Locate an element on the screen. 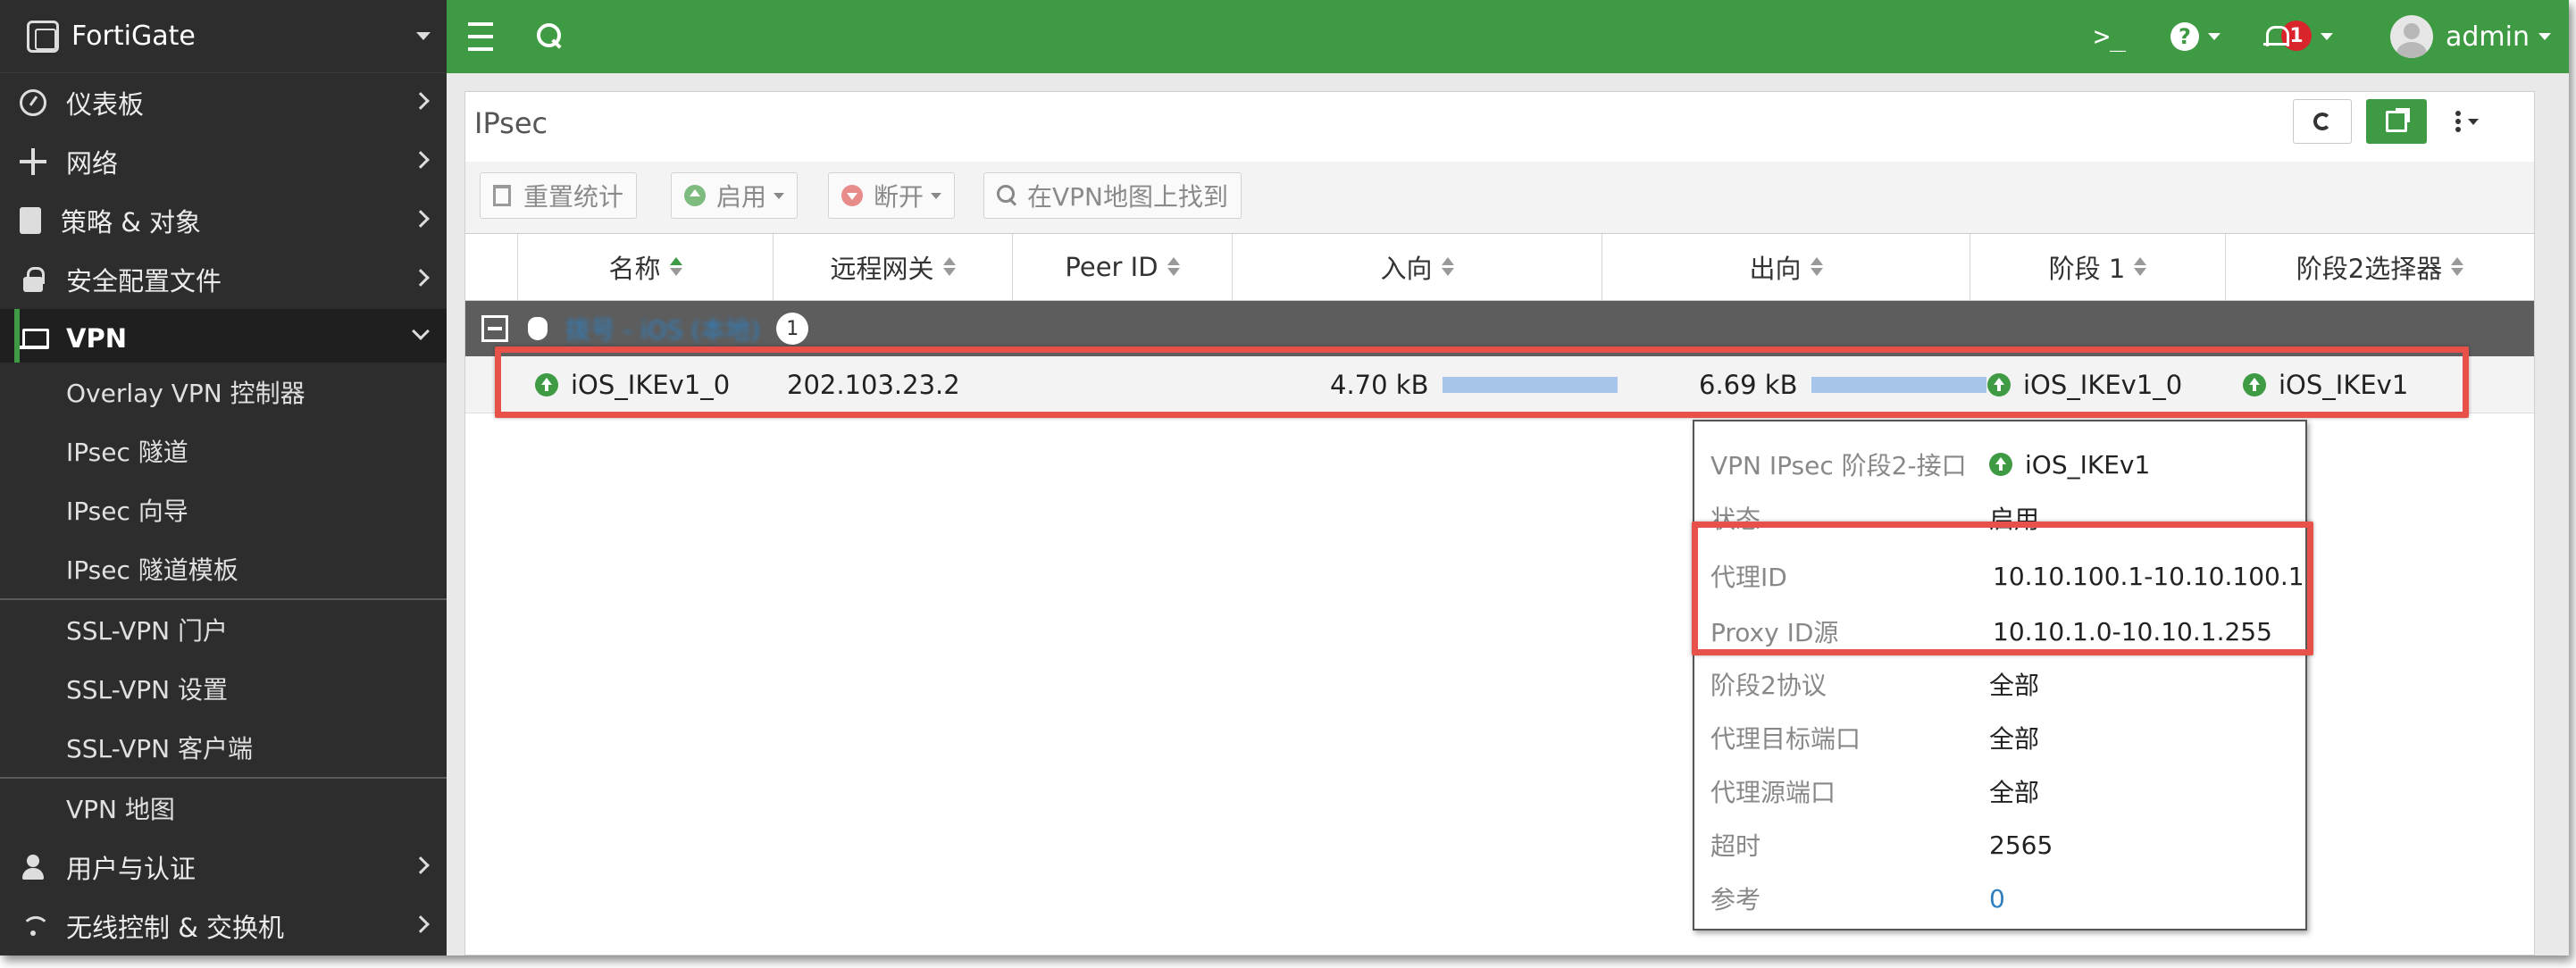 This screenshot has width=2576, height=968. sidebar-item-dashboard: 仪表板 is located at coordinates (224, 102).